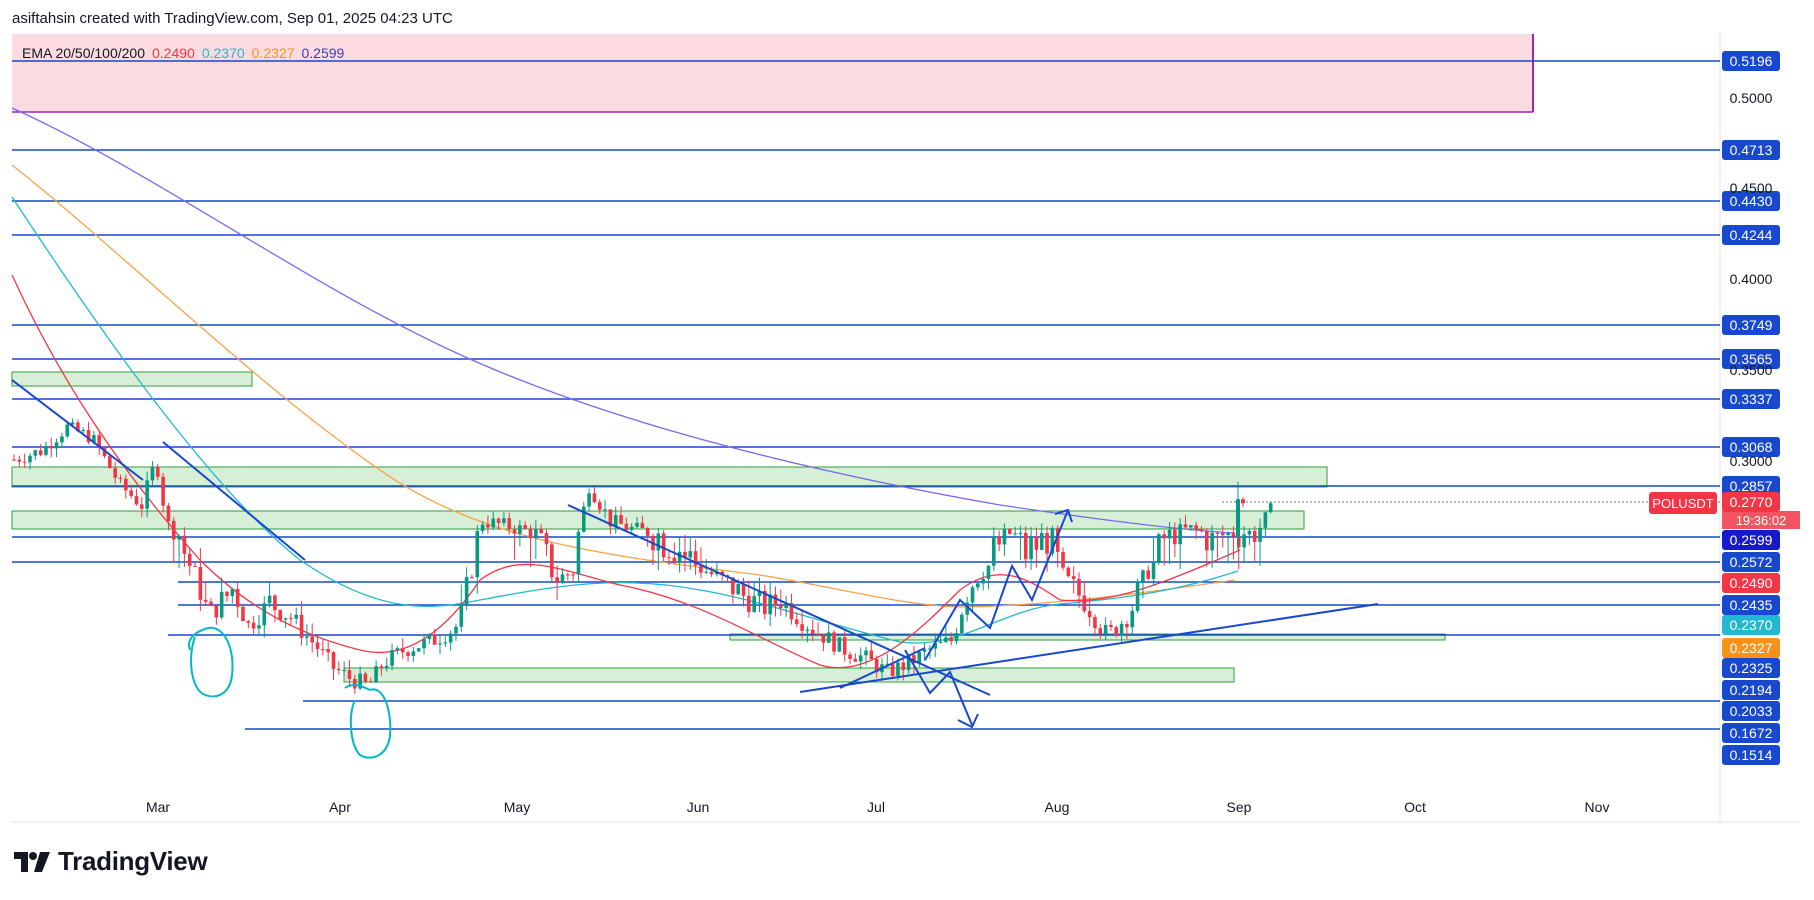 The height and width of the screenshot is (900, 1814). What do you see at coordinates (1751, 61) in the screenshot?
I see `price-label-text: 0.5196` at bounding box center [1751, 61].